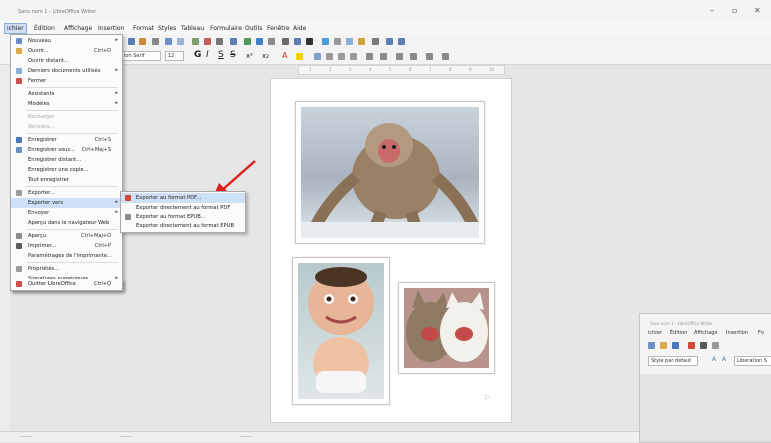  I want to click on second-open-icon, so click(663, 345).